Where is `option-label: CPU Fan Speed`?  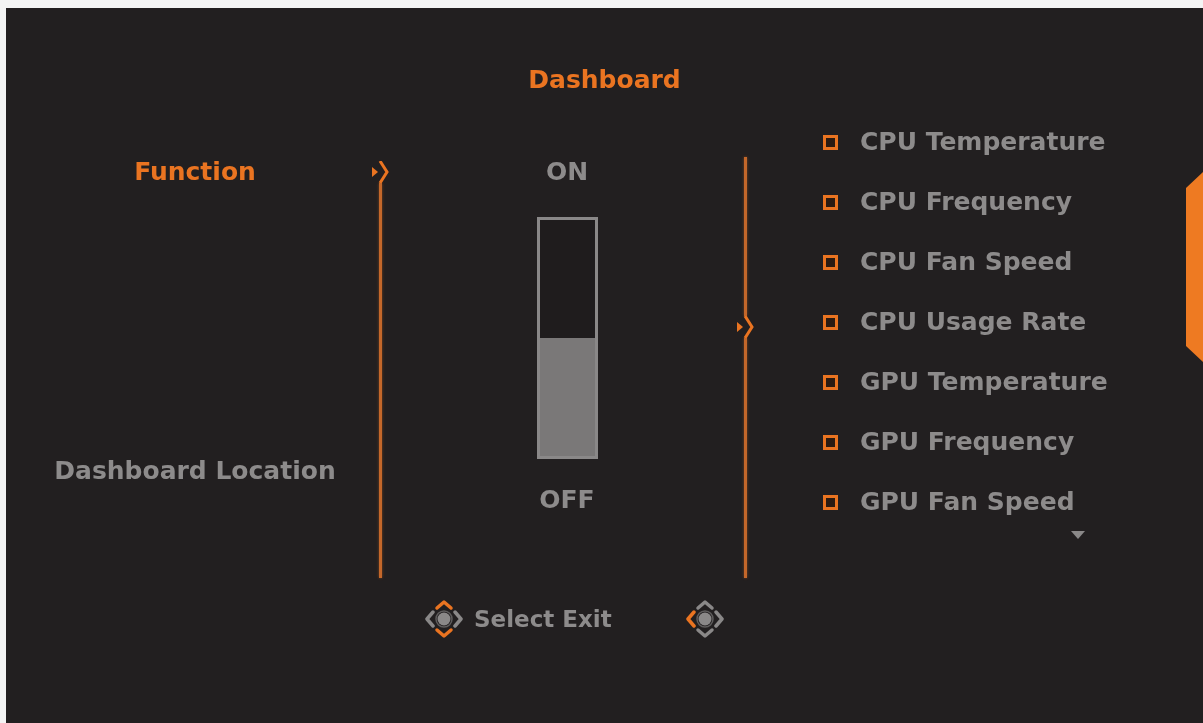
option-label: CPU Fan Speed is located at coordinates (966, 262).